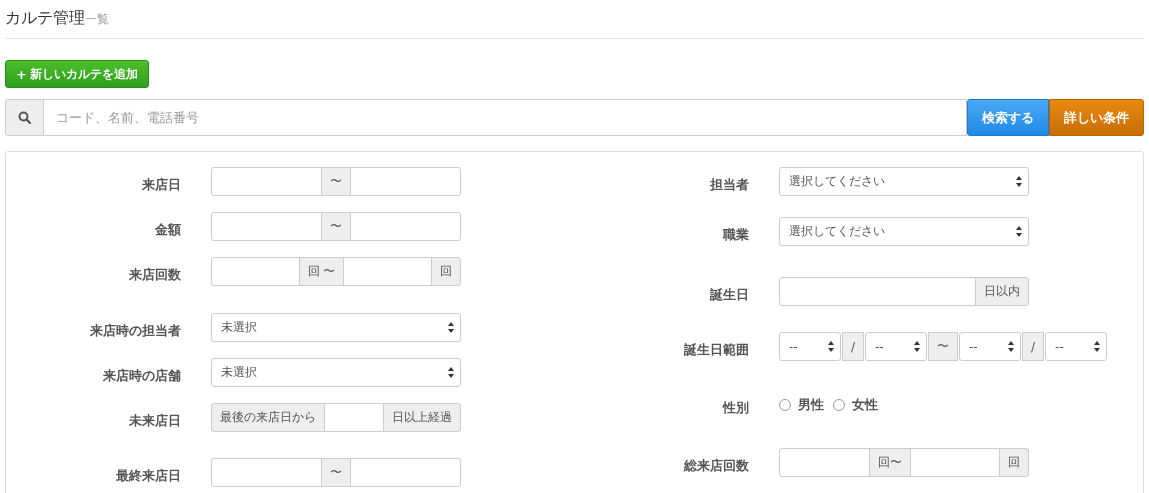 This screenshot has width=1149, height=493. Describe the element at coordinates (45, 18) in the screenshot. I see `page-title: カルテ管理` at that location.